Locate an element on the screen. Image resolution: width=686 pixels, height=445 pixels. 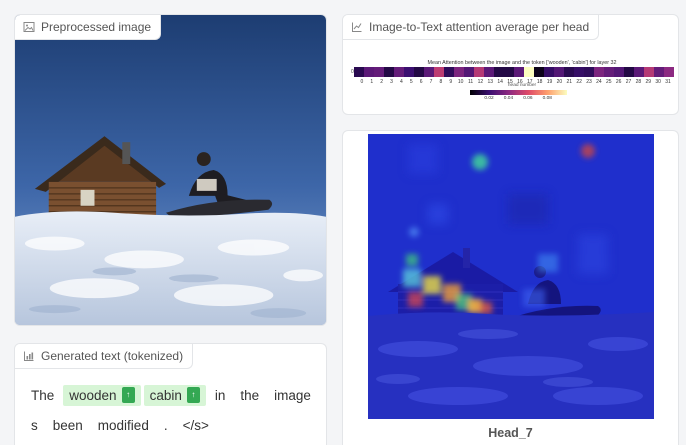
heatmap-x-tick: 2 is located at coordinates (382, 82).